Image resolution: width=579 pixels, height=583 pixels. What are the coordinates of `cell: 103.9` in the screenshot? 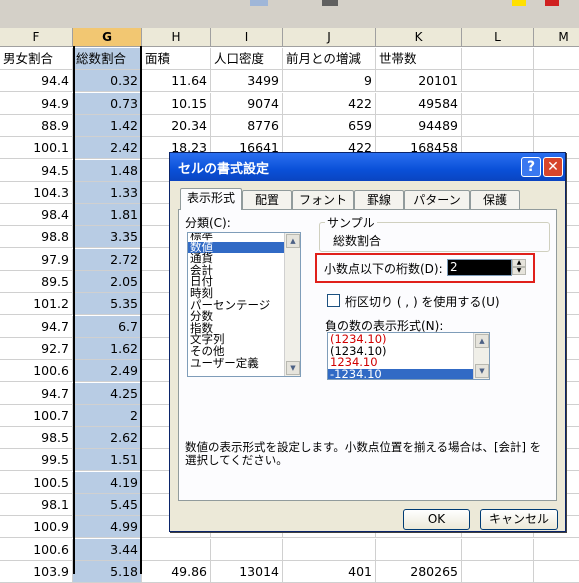 It's located at (36, 571).